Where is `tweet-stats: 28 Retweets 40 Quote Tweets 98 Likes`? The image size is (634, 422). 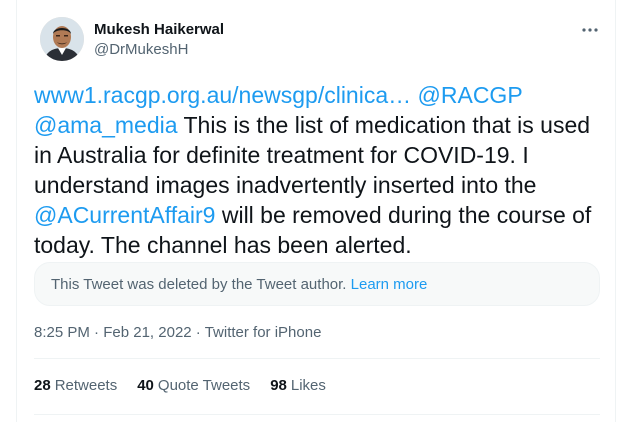 tweet-stats: 28 Retweets 40 Quote Tweets 98 Likes is located at coordinates (190, 386).